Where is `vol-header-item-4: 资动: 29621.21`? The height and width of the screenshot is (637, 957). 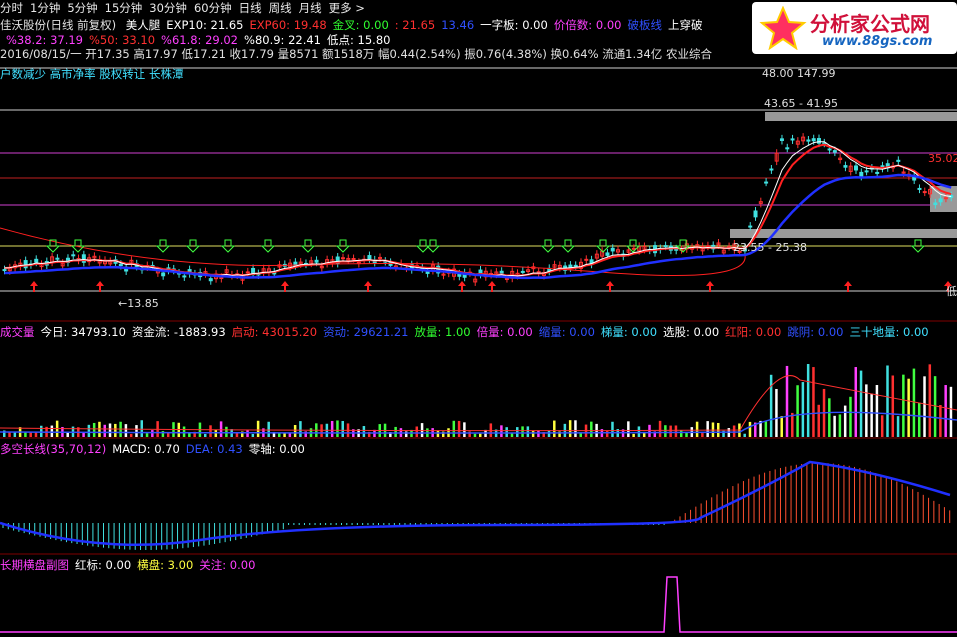
vol-header-item-4: 资动: 29621.21 is located at coordinates (366, 332).